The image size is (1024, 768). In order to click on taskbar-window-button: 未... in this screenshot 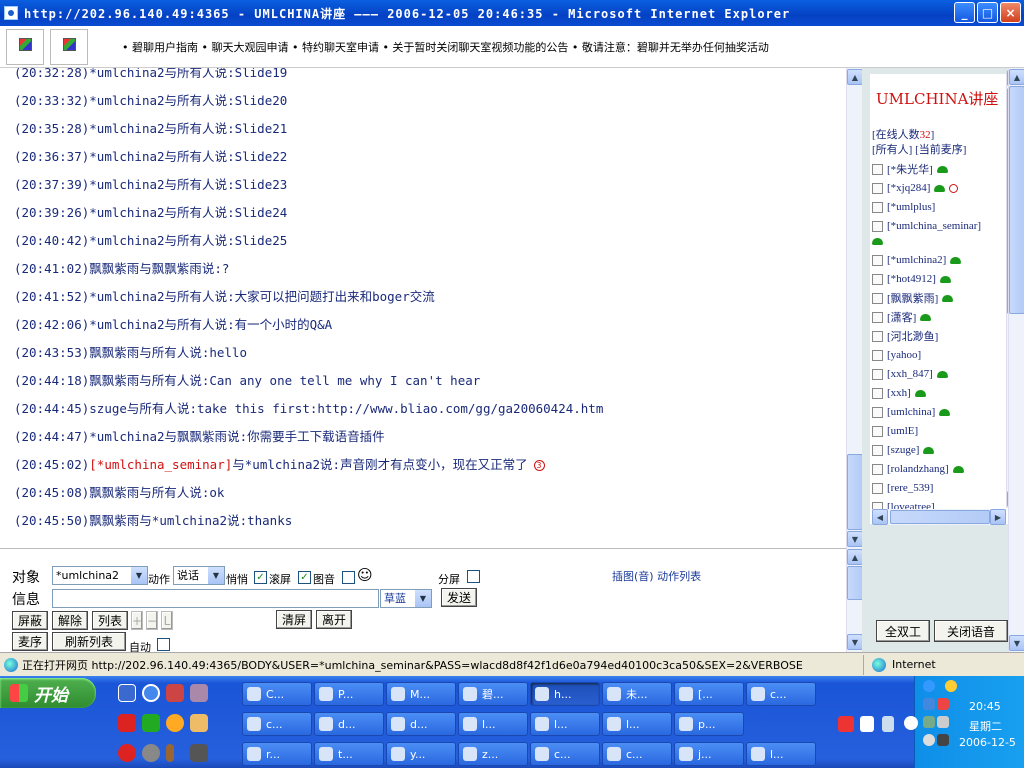, I will do `click(637, 694)`.